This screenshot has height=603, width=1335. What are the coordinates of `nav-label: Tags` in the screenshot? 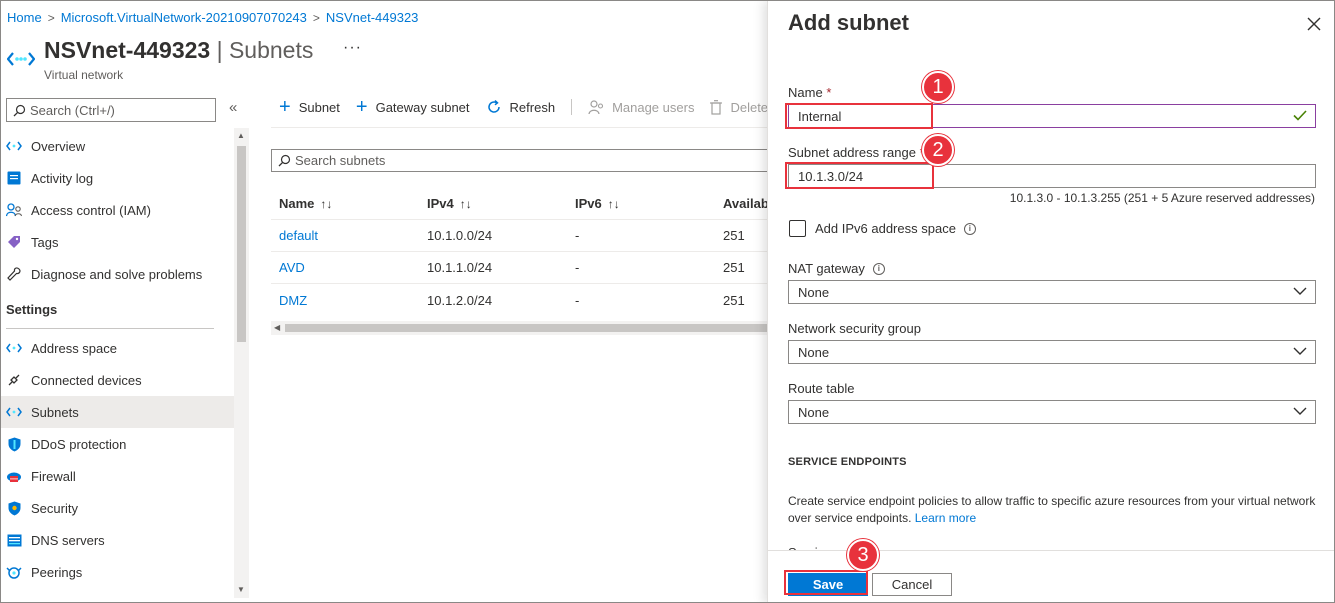 It's located at (45, 242).